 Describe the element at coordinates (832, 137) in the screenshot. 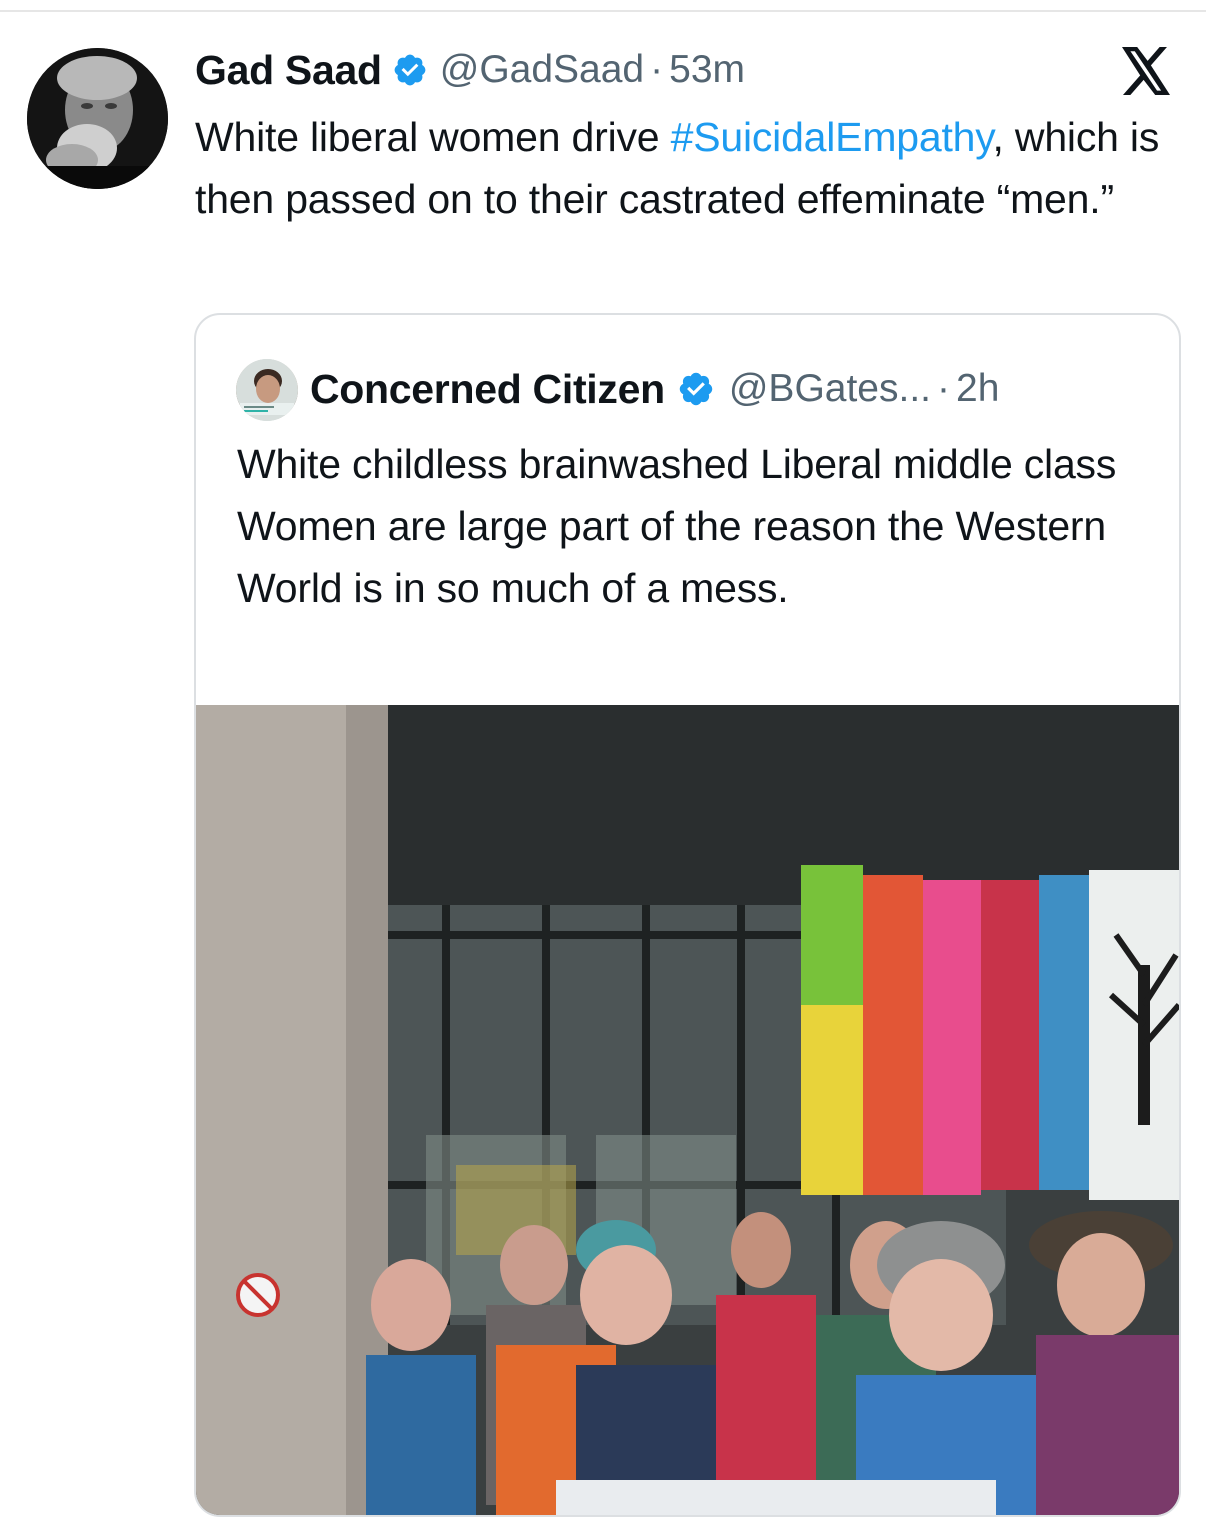

I see `hashtag-link: #SuicidalEmpathy` at that location.